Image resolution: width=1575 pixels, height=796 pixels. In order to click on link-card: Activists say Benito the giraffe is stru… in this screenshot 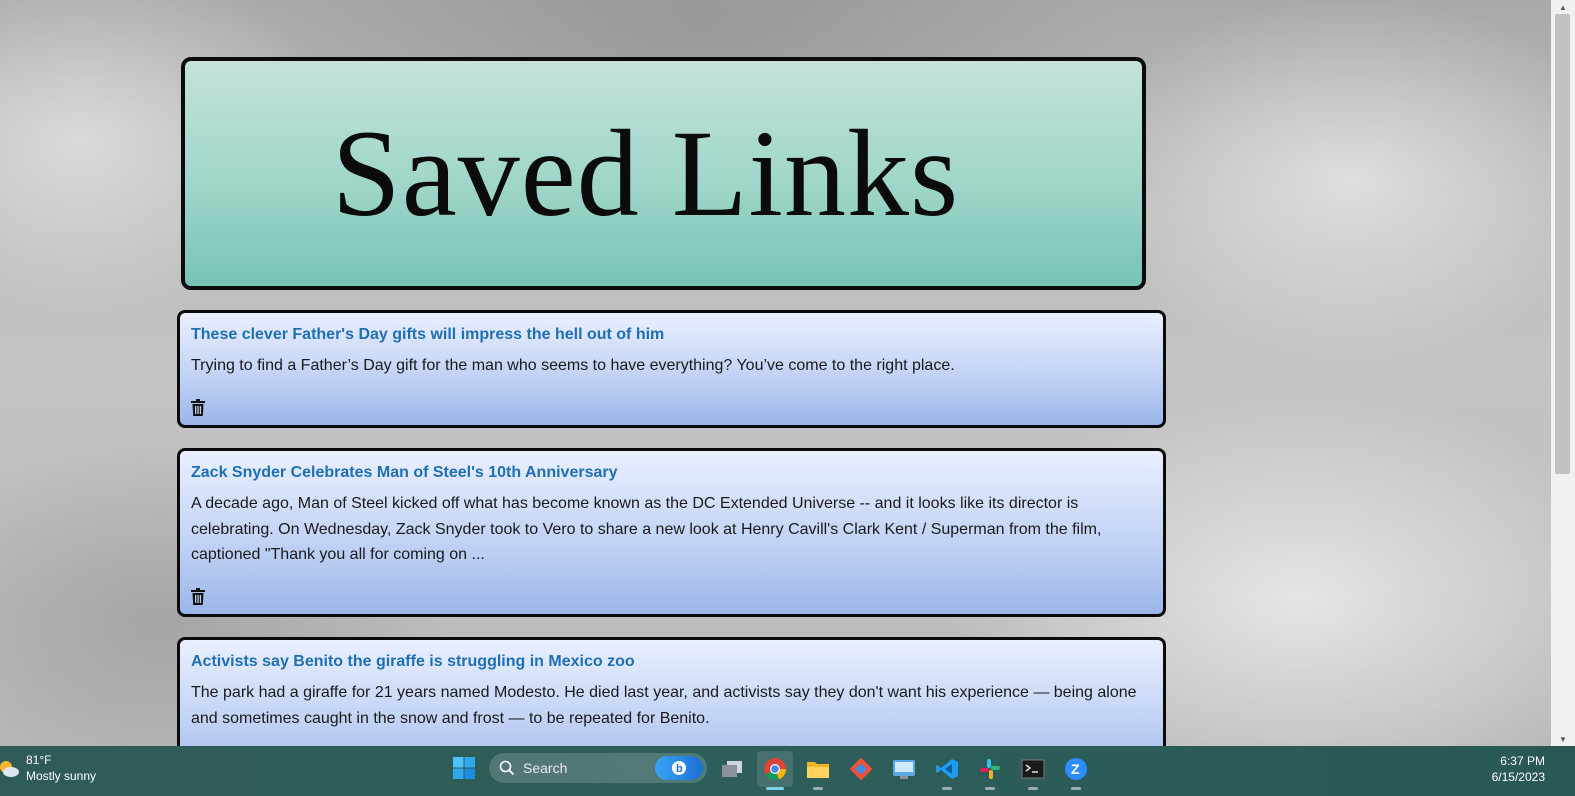, I will do `click(671, 691)`.